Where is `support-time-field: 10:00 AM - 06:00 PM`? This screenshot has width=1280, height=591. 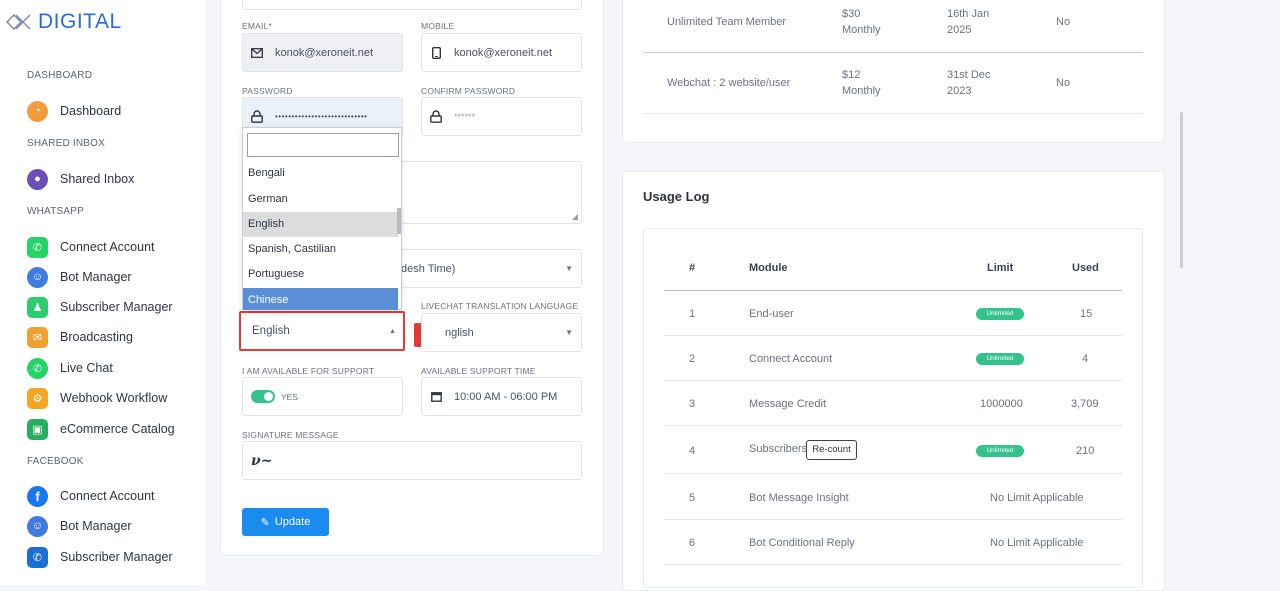 support-time-field: 10:00 AM - 06:00 PM is located at coordinates (501, 396).